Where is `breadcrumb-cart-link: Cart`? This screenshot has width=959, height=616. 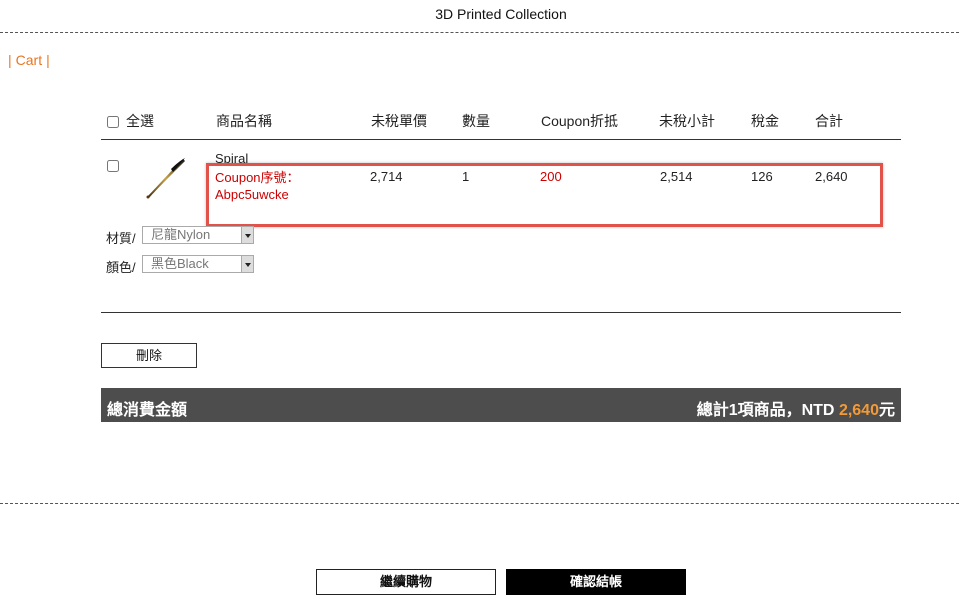 breadcrumb-cart-link: Cart is located at coordinates (29, 60).